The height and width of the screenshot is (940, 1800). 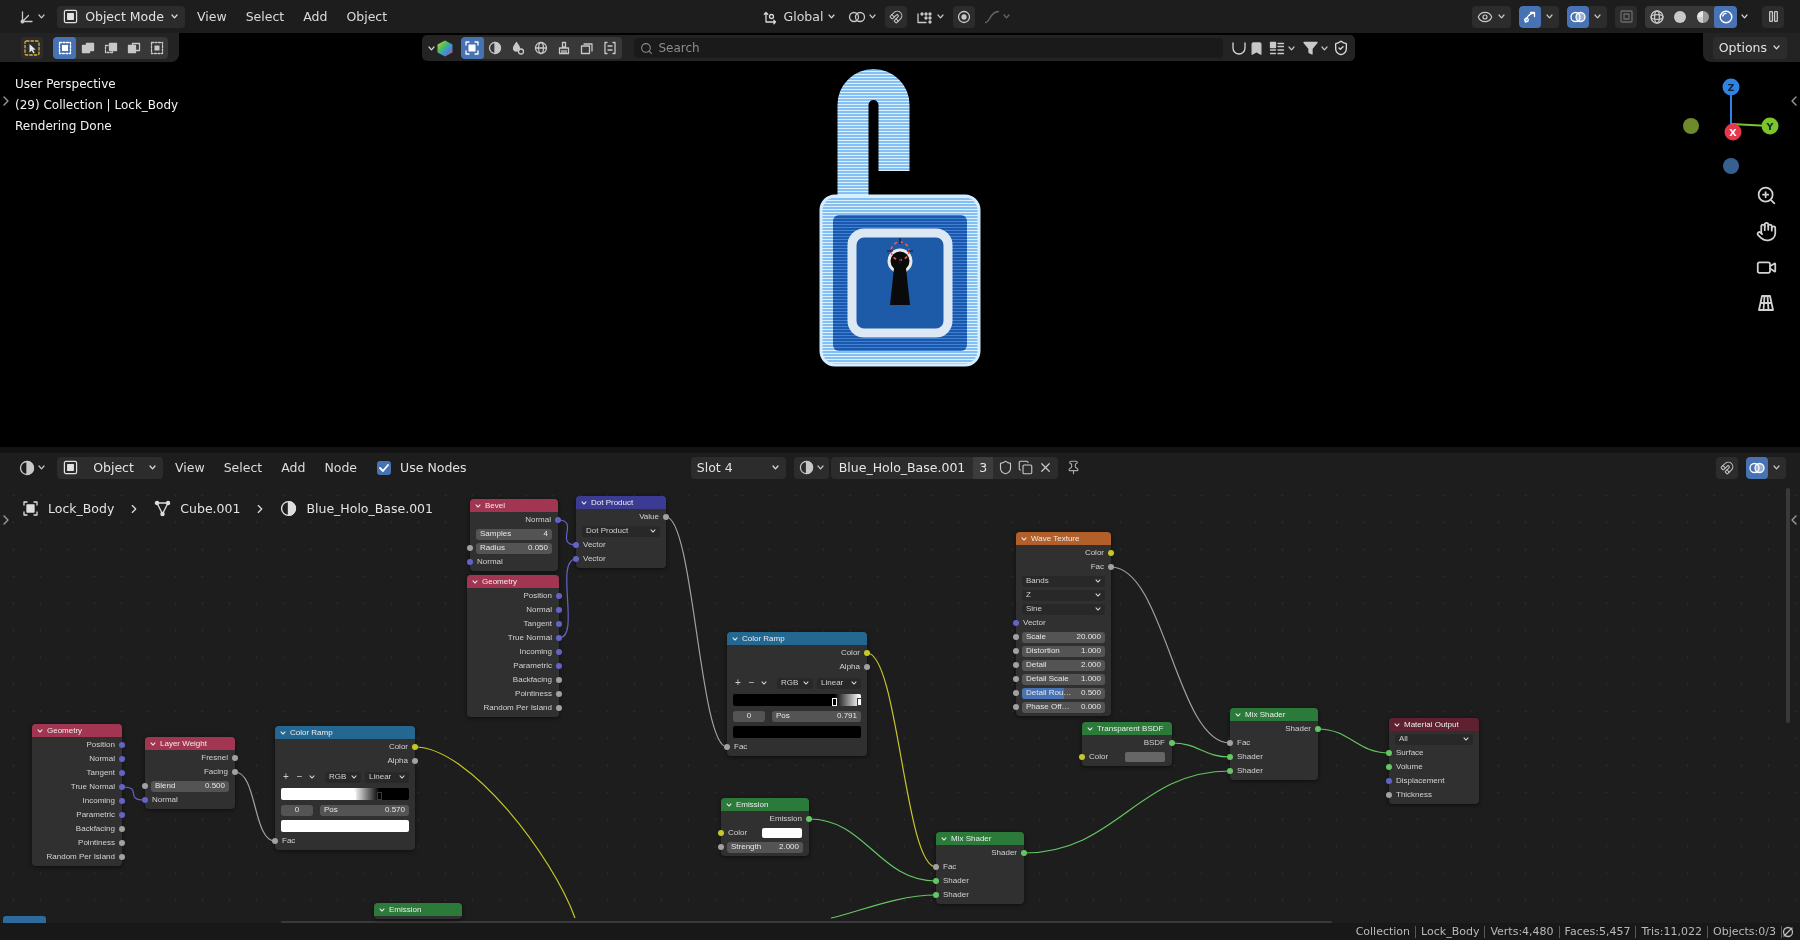 What do you see at coordinates (1434, 761) in the screenshot?
I see `node: Material Output All Surface Volume Displacement Thickness` at bounding box center [1434, 761].